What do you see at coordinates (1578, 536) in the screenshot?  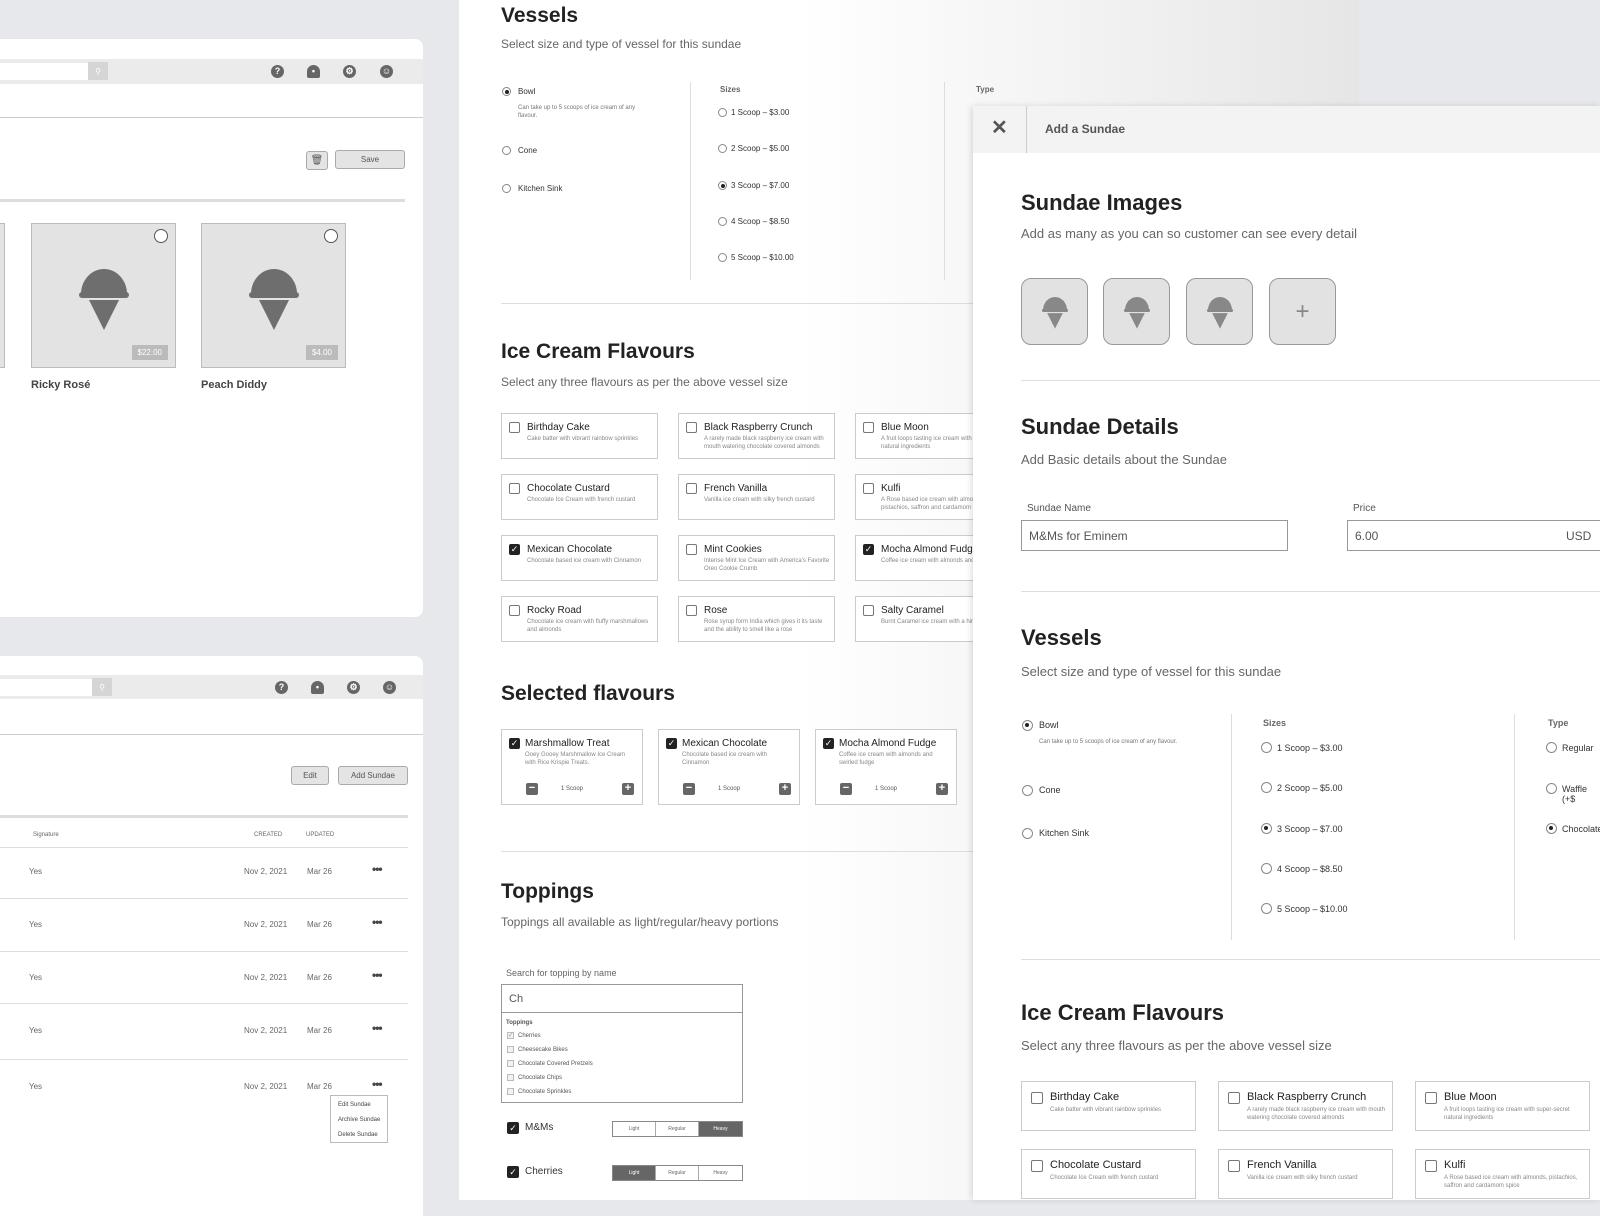 I see `currency-select: USD` at bounding box center [1578, 536].